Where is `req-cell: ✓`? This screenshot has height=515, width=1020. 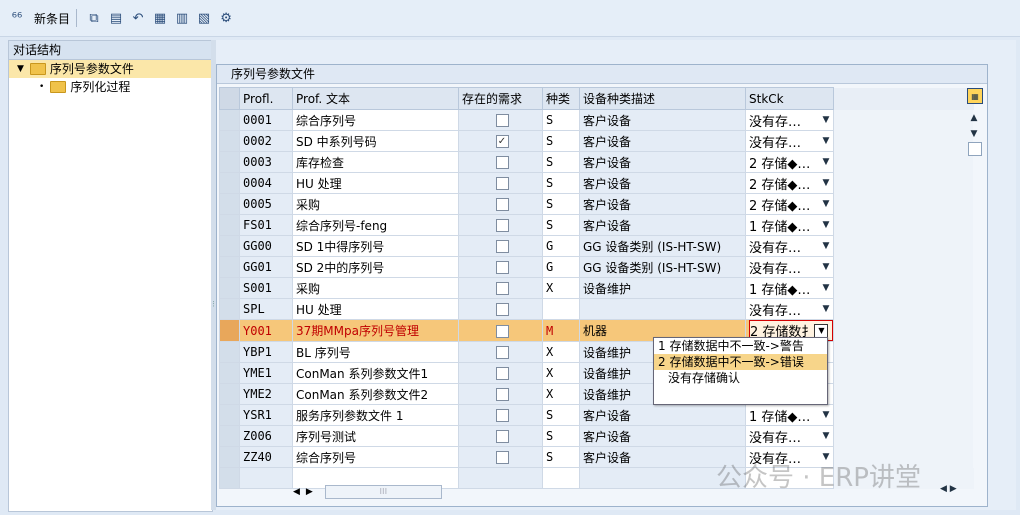
req-cell: ✓ is located at coordinates (500, 141).